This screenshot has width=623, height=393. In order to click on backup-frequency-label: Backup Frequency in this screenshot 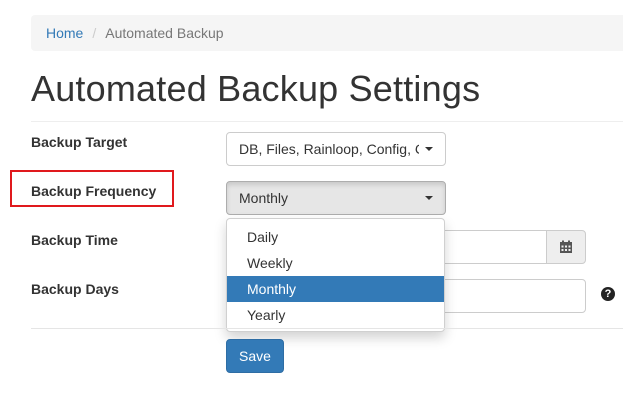, I will do `click(94, 191)`.